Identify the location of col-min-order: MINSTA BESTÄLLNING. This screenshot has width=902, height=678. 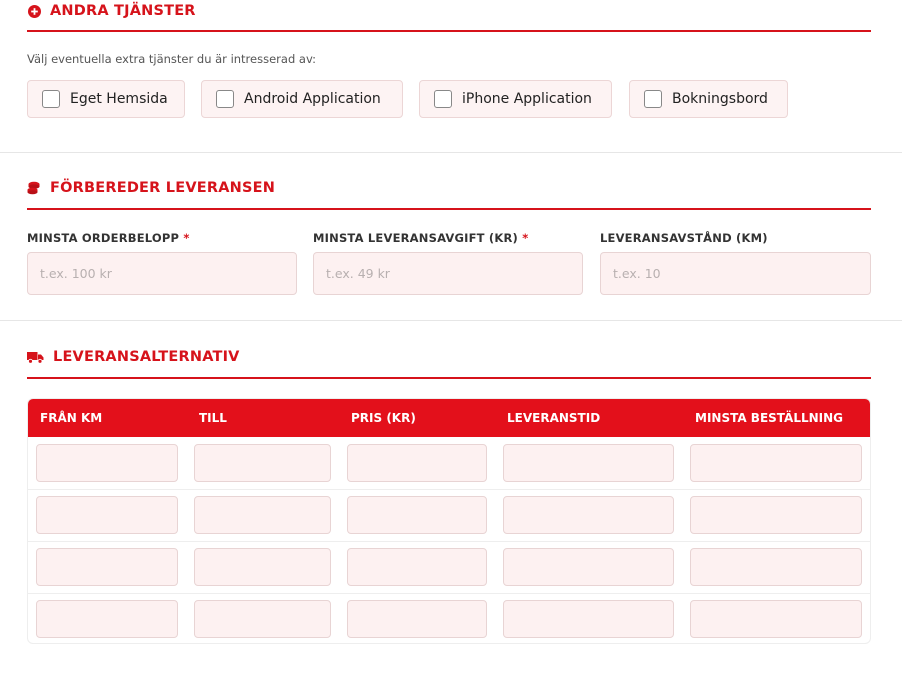
(769, 418).